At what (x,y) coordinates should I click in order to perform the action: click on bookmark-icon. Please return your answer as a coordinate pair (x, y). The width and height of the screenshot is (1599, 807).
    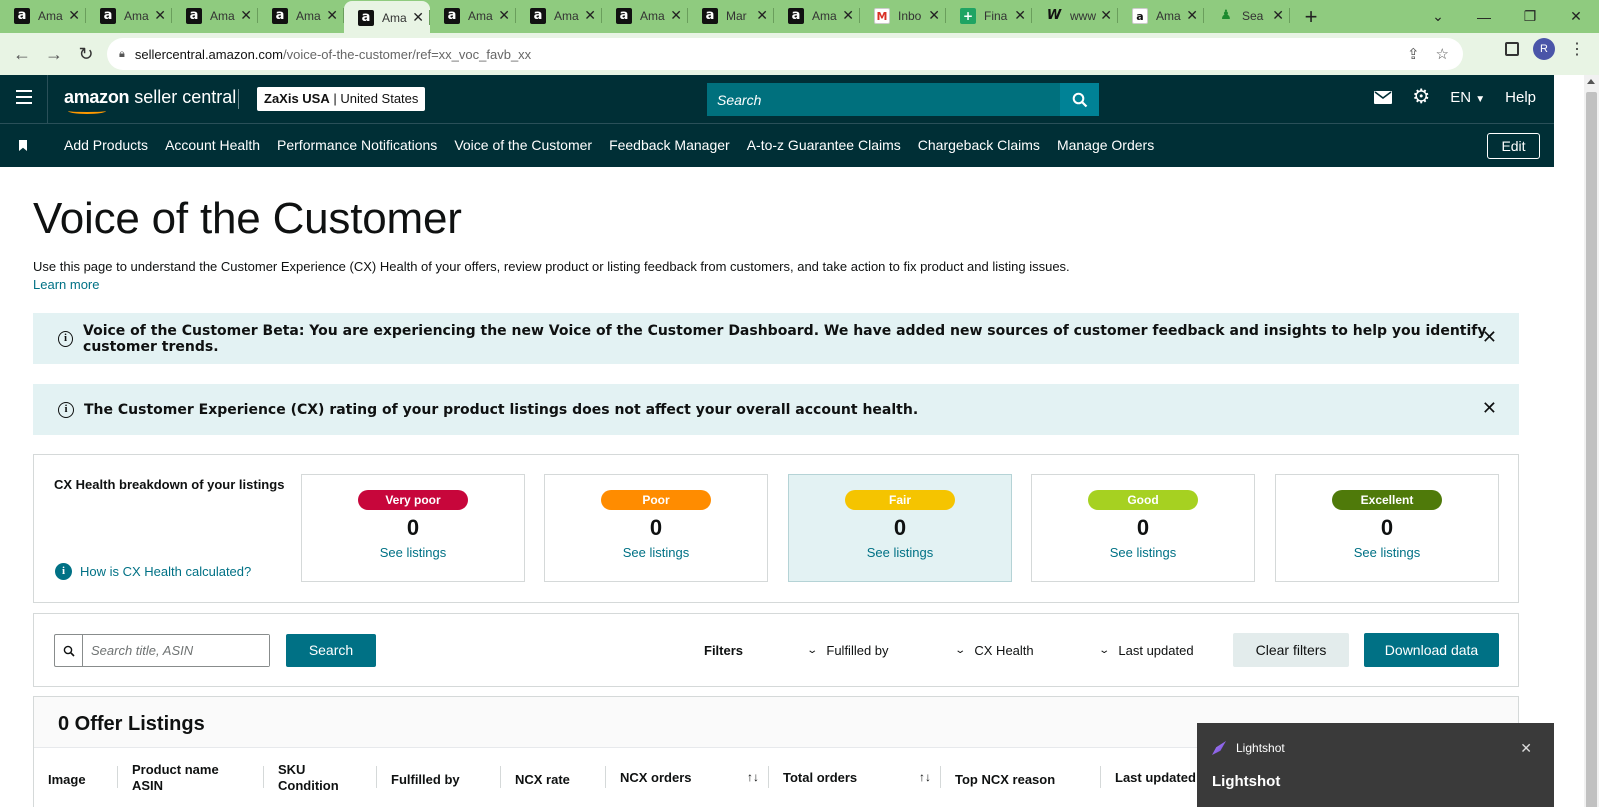
    Looking at the image, I should click on (23, 145).